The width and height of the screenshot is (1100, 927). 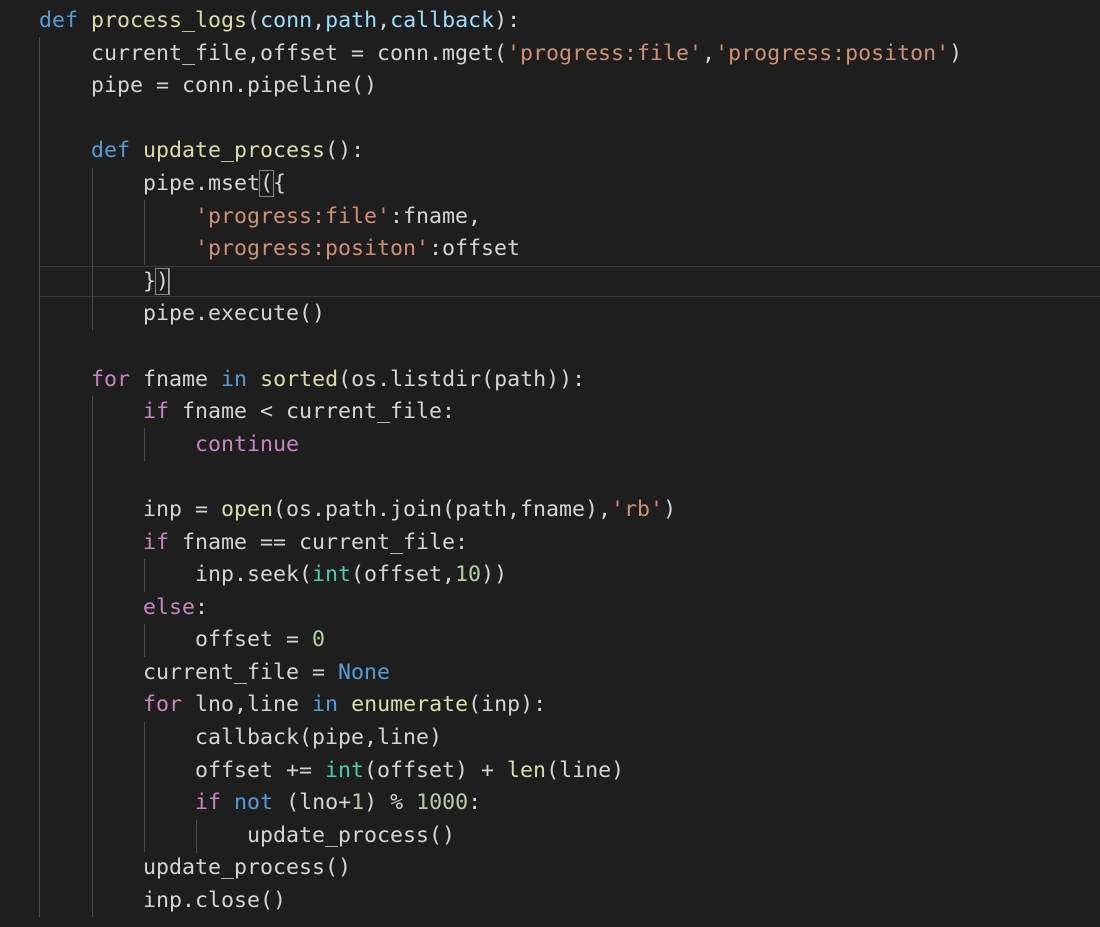 I want to click on code-text: callback(pipe,line), so click(x=241, y=738).